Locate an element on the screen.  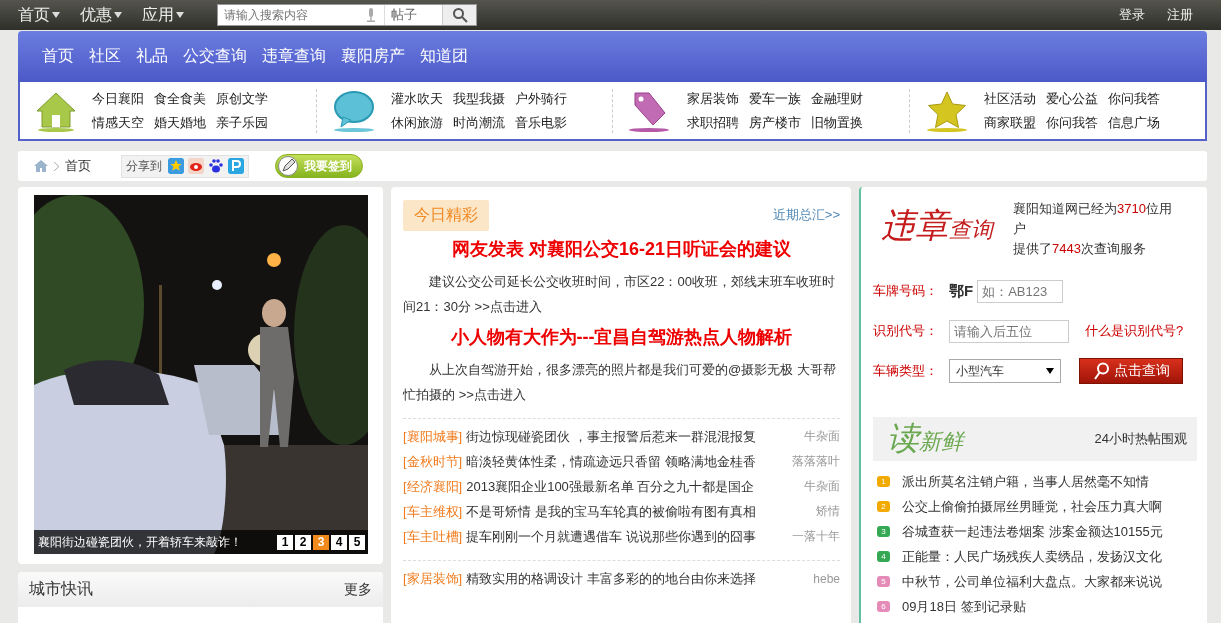
rank-badge: 1 is located at coordinates (883, 481).